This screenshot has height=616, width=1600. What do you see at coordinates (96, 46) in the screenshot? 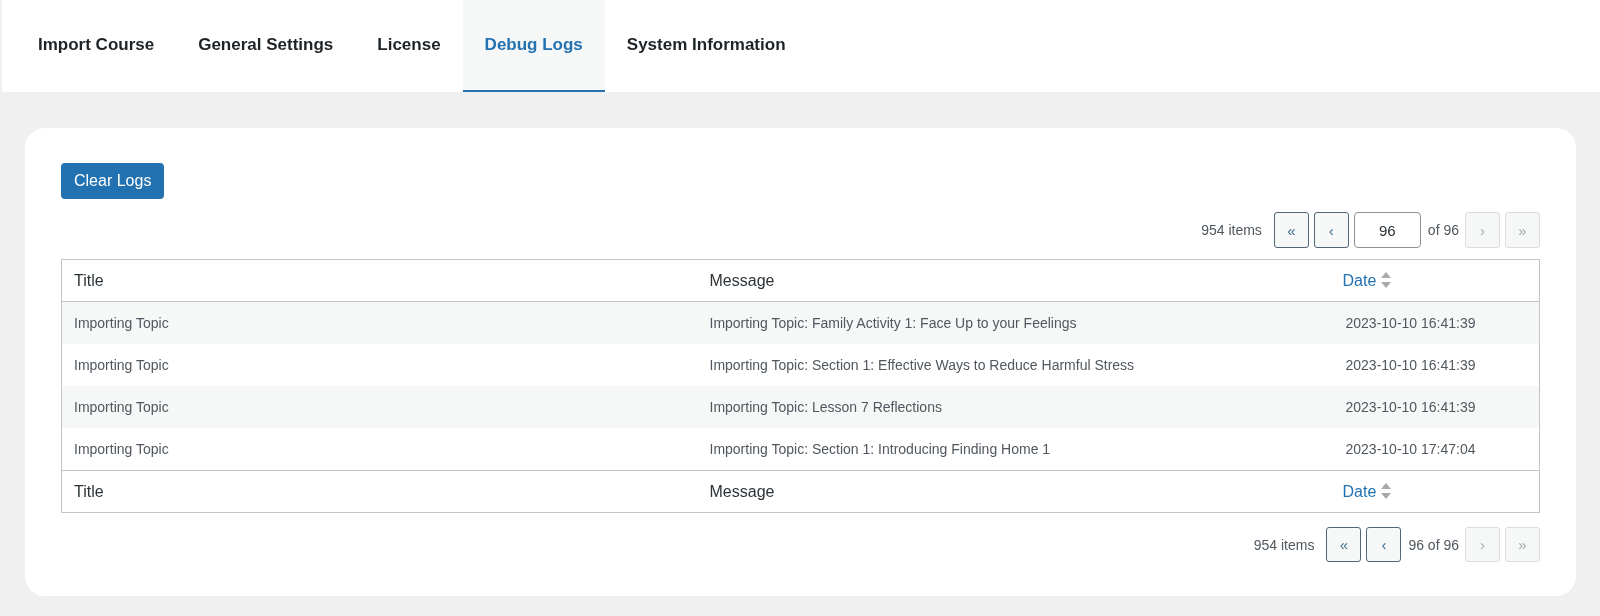
I see `tab: Import Course` at bounding box center [96, 46].